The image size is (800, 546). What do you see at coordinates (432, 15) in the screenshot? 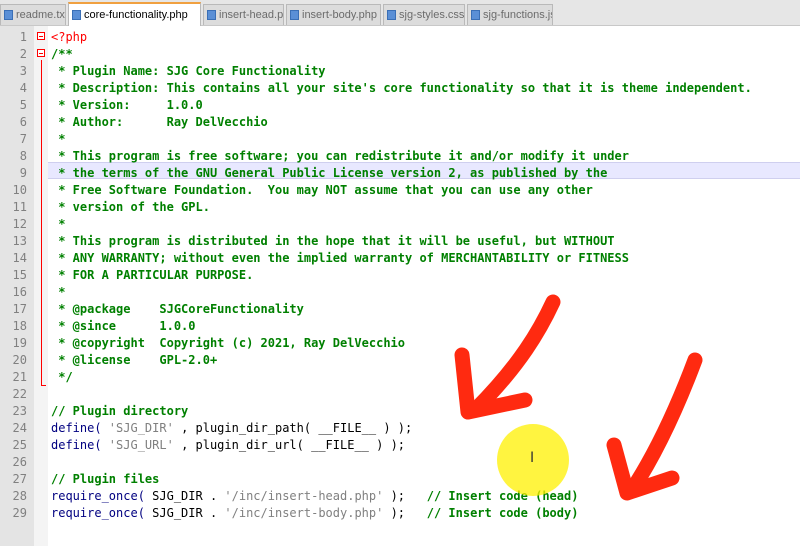
I see `tab-label: sjg-styles.css` at bounding box center [432, 15].